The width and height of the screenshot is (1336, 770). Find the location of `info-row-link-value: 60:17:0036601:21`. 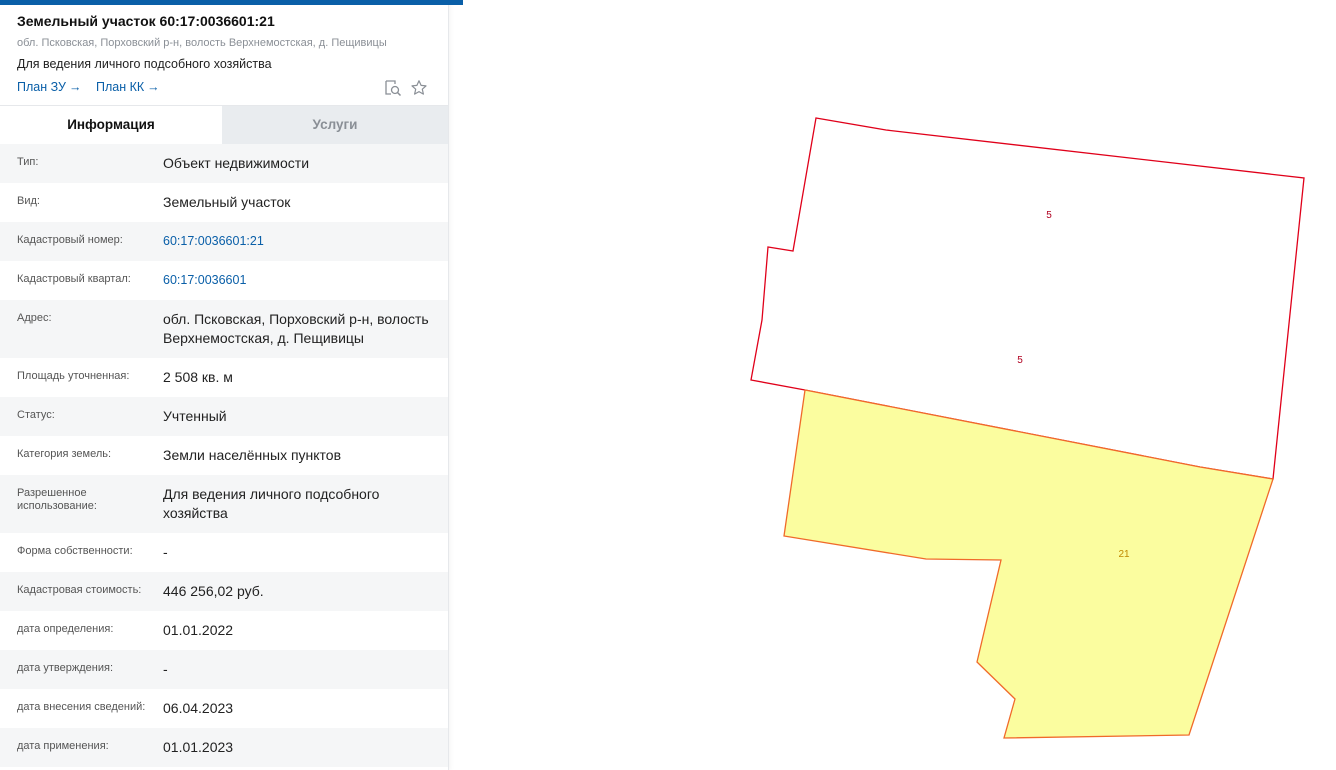

info-row-link-value: 60:17:0036601:21 is located at coordinates (305, 241).